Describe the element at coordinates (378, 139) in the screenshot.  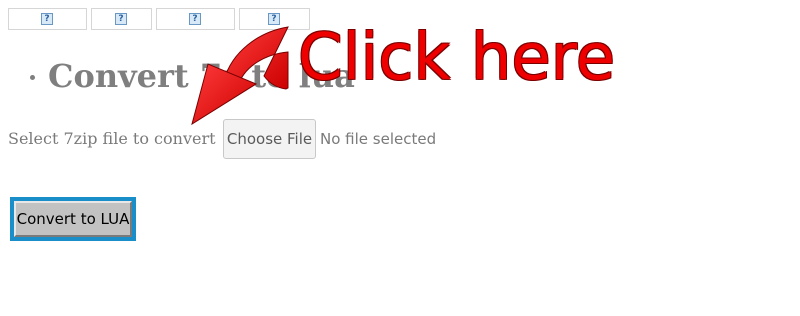
I see `file-status-text: No file selected` at that location.